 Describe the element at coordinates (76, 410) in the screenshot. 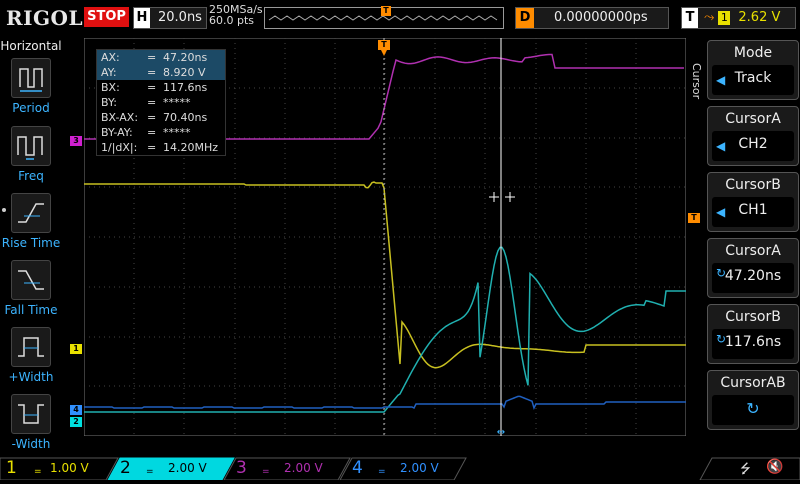

I see `ch4-offset-marker: 4` at that location.